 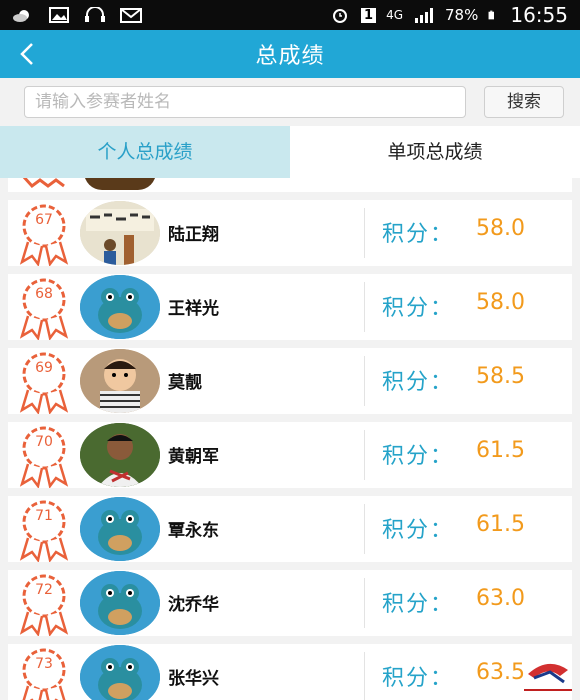 What do you see at coordinates (340, 16) in the screenshot?
I see `alarm-icon` at bounding box center [340, 16].